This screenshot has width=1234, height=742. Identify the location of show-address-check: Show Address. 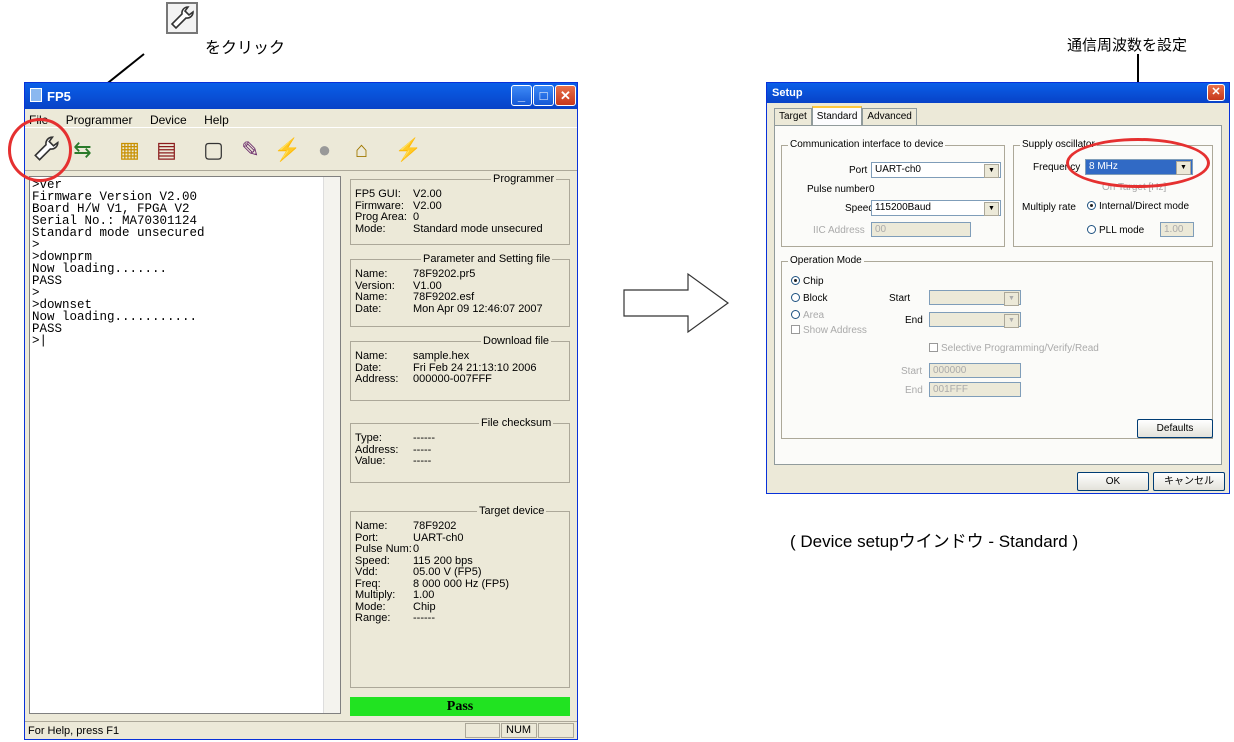
(829, 330).